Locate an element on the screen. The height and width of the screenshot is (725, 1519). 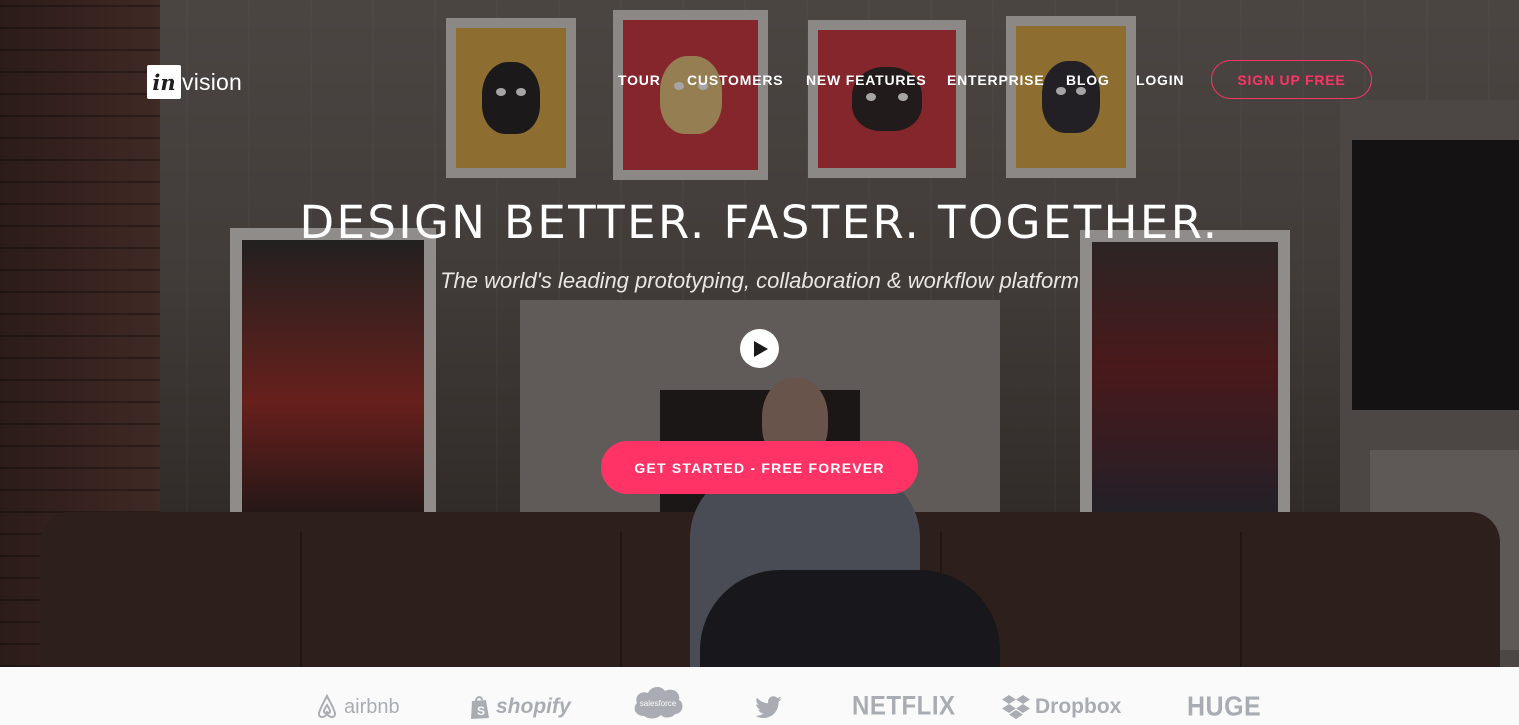
play-icon is located at coordinates (761, 348).